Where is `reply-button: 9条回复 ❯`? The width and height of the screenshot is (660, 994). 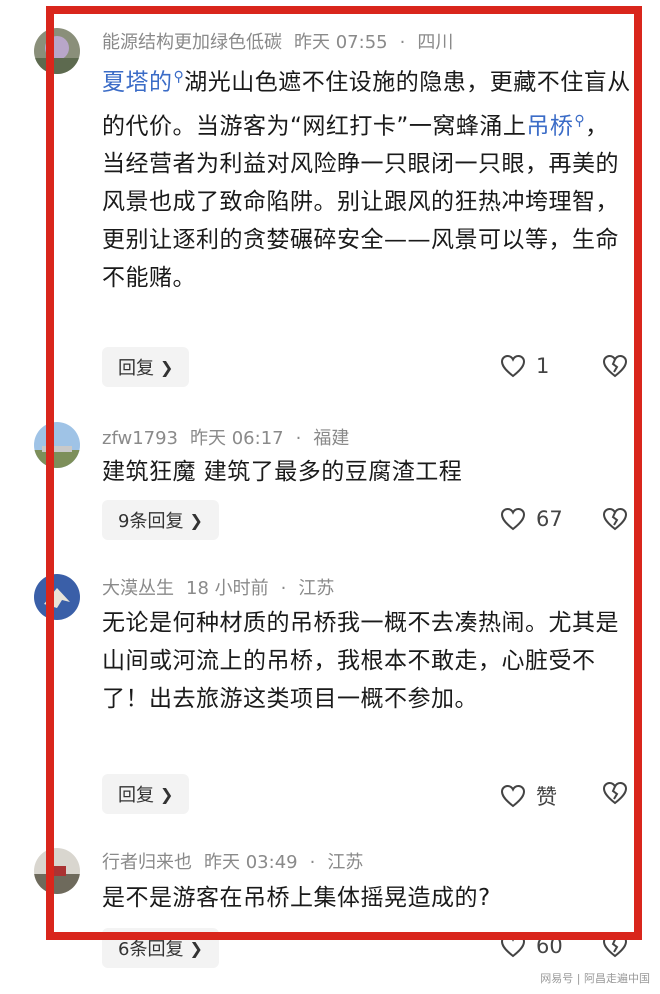 reply-button: 9条回复 ❯ is located at coordinates (160, 520).